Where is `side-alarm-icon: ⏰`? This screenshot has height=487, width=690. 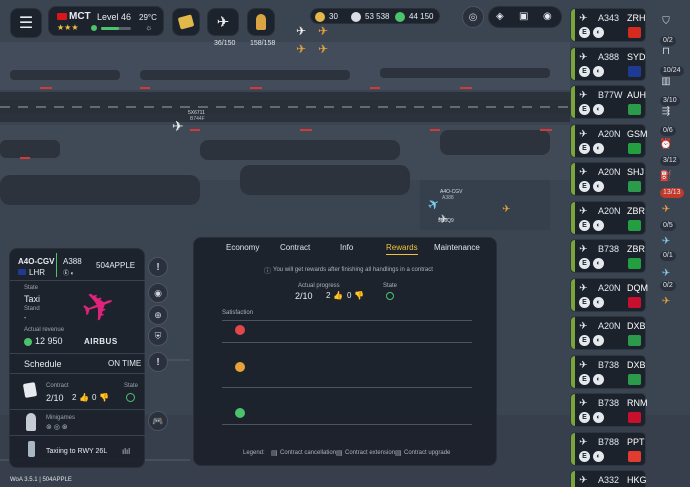
side-alarm-icon: ⏰ is located at coordinates (666, 144).